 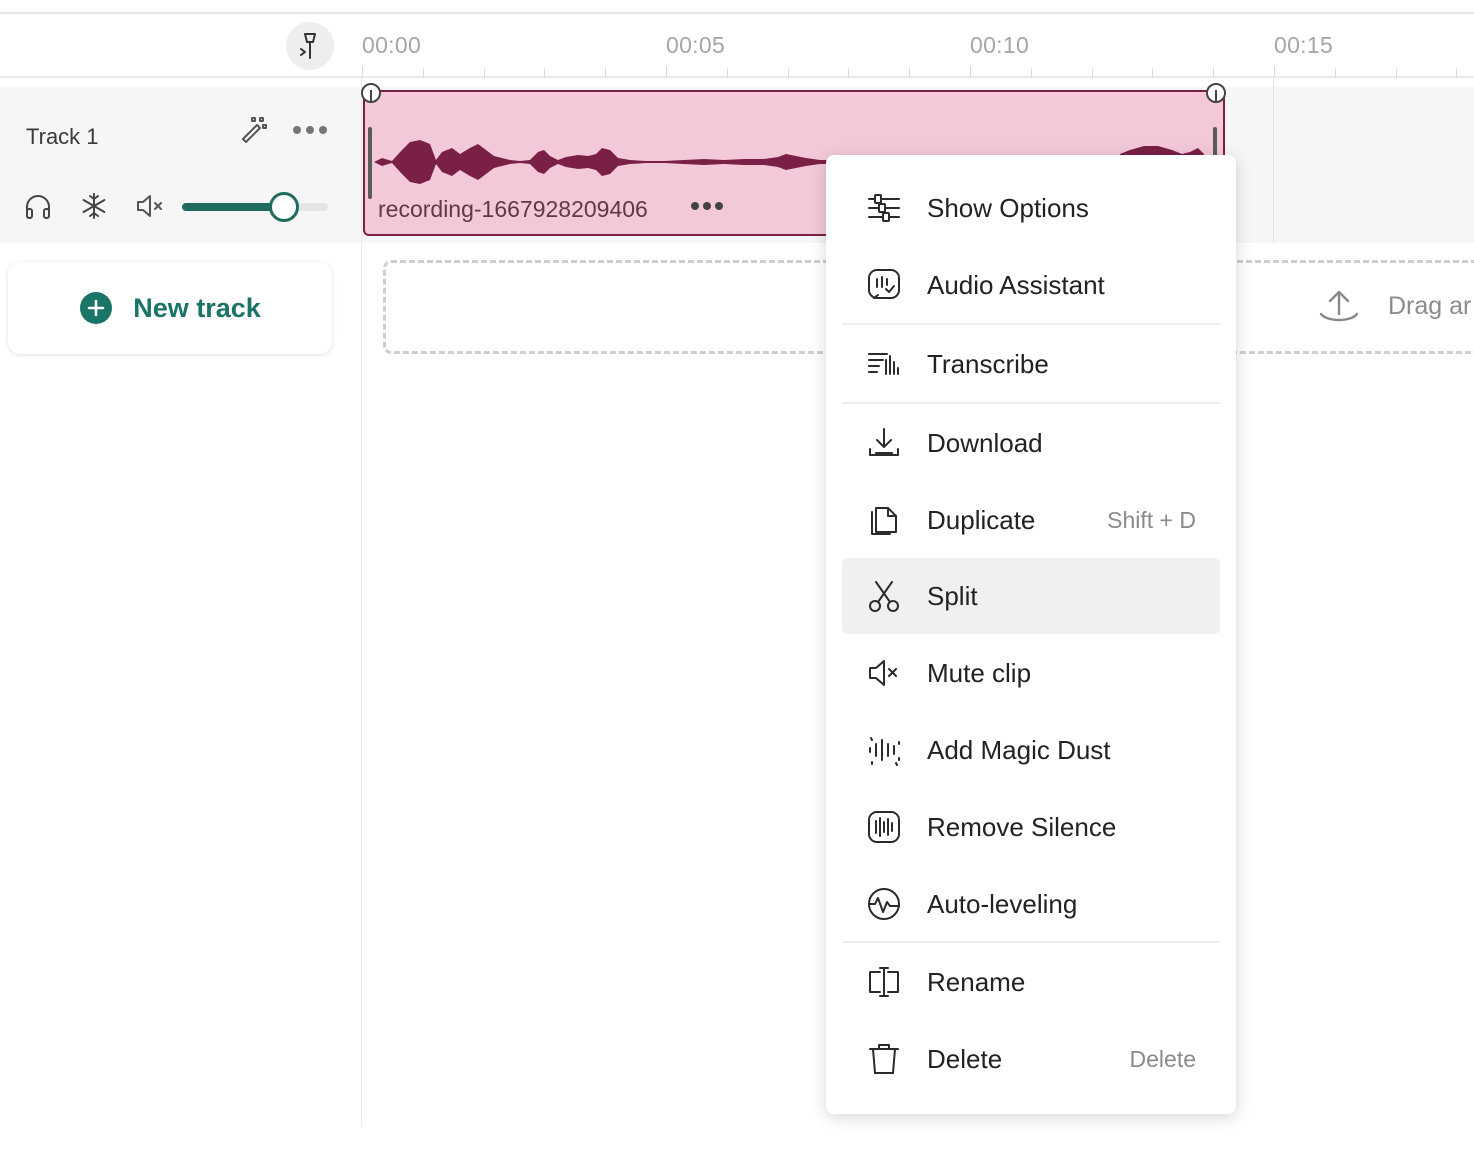 What do you see at coordinates (1022, 826) in the screenshot?
I see `menu-item-label: Remove Silence` at bounding box center [1022, 826].